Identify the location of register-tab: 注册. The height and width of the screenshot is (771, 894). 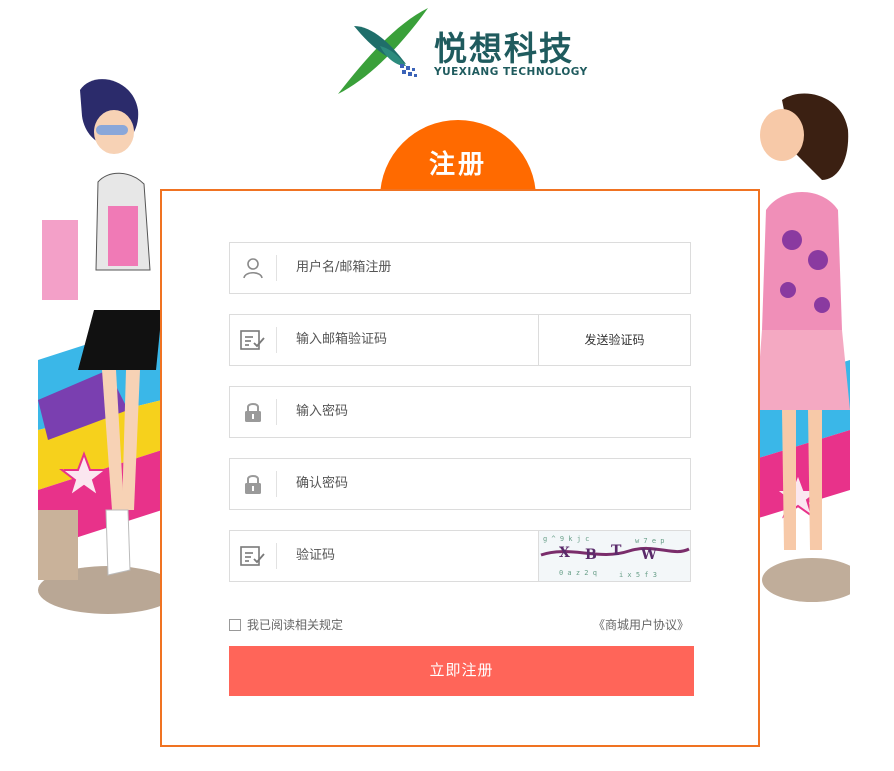
(458, 160).